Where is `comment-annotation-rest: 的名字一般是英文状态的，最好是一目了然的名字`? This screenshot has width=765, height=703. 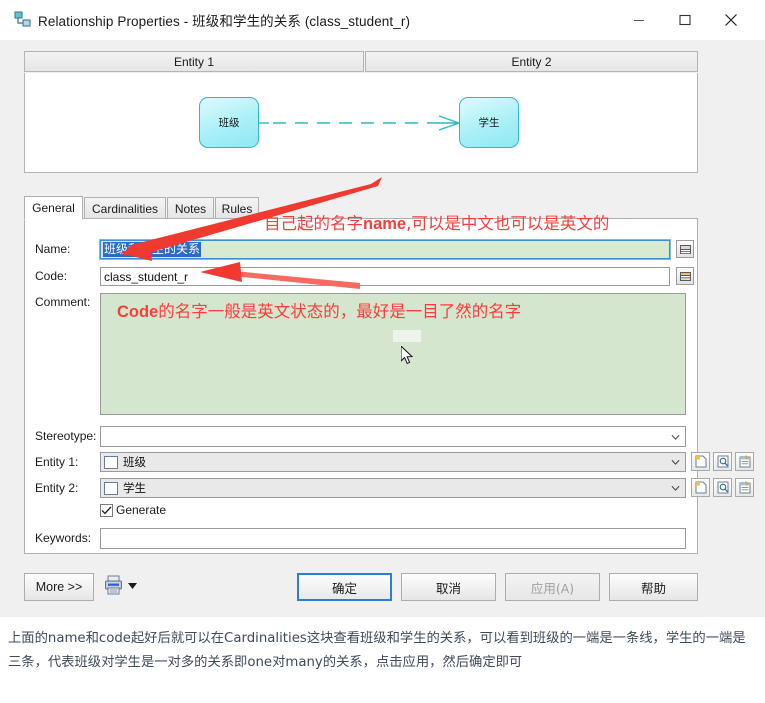 comment-annotation-rest: 的名字一般是英文状态的，最好是一目了然的名字 is located at coordinates (340, 311).